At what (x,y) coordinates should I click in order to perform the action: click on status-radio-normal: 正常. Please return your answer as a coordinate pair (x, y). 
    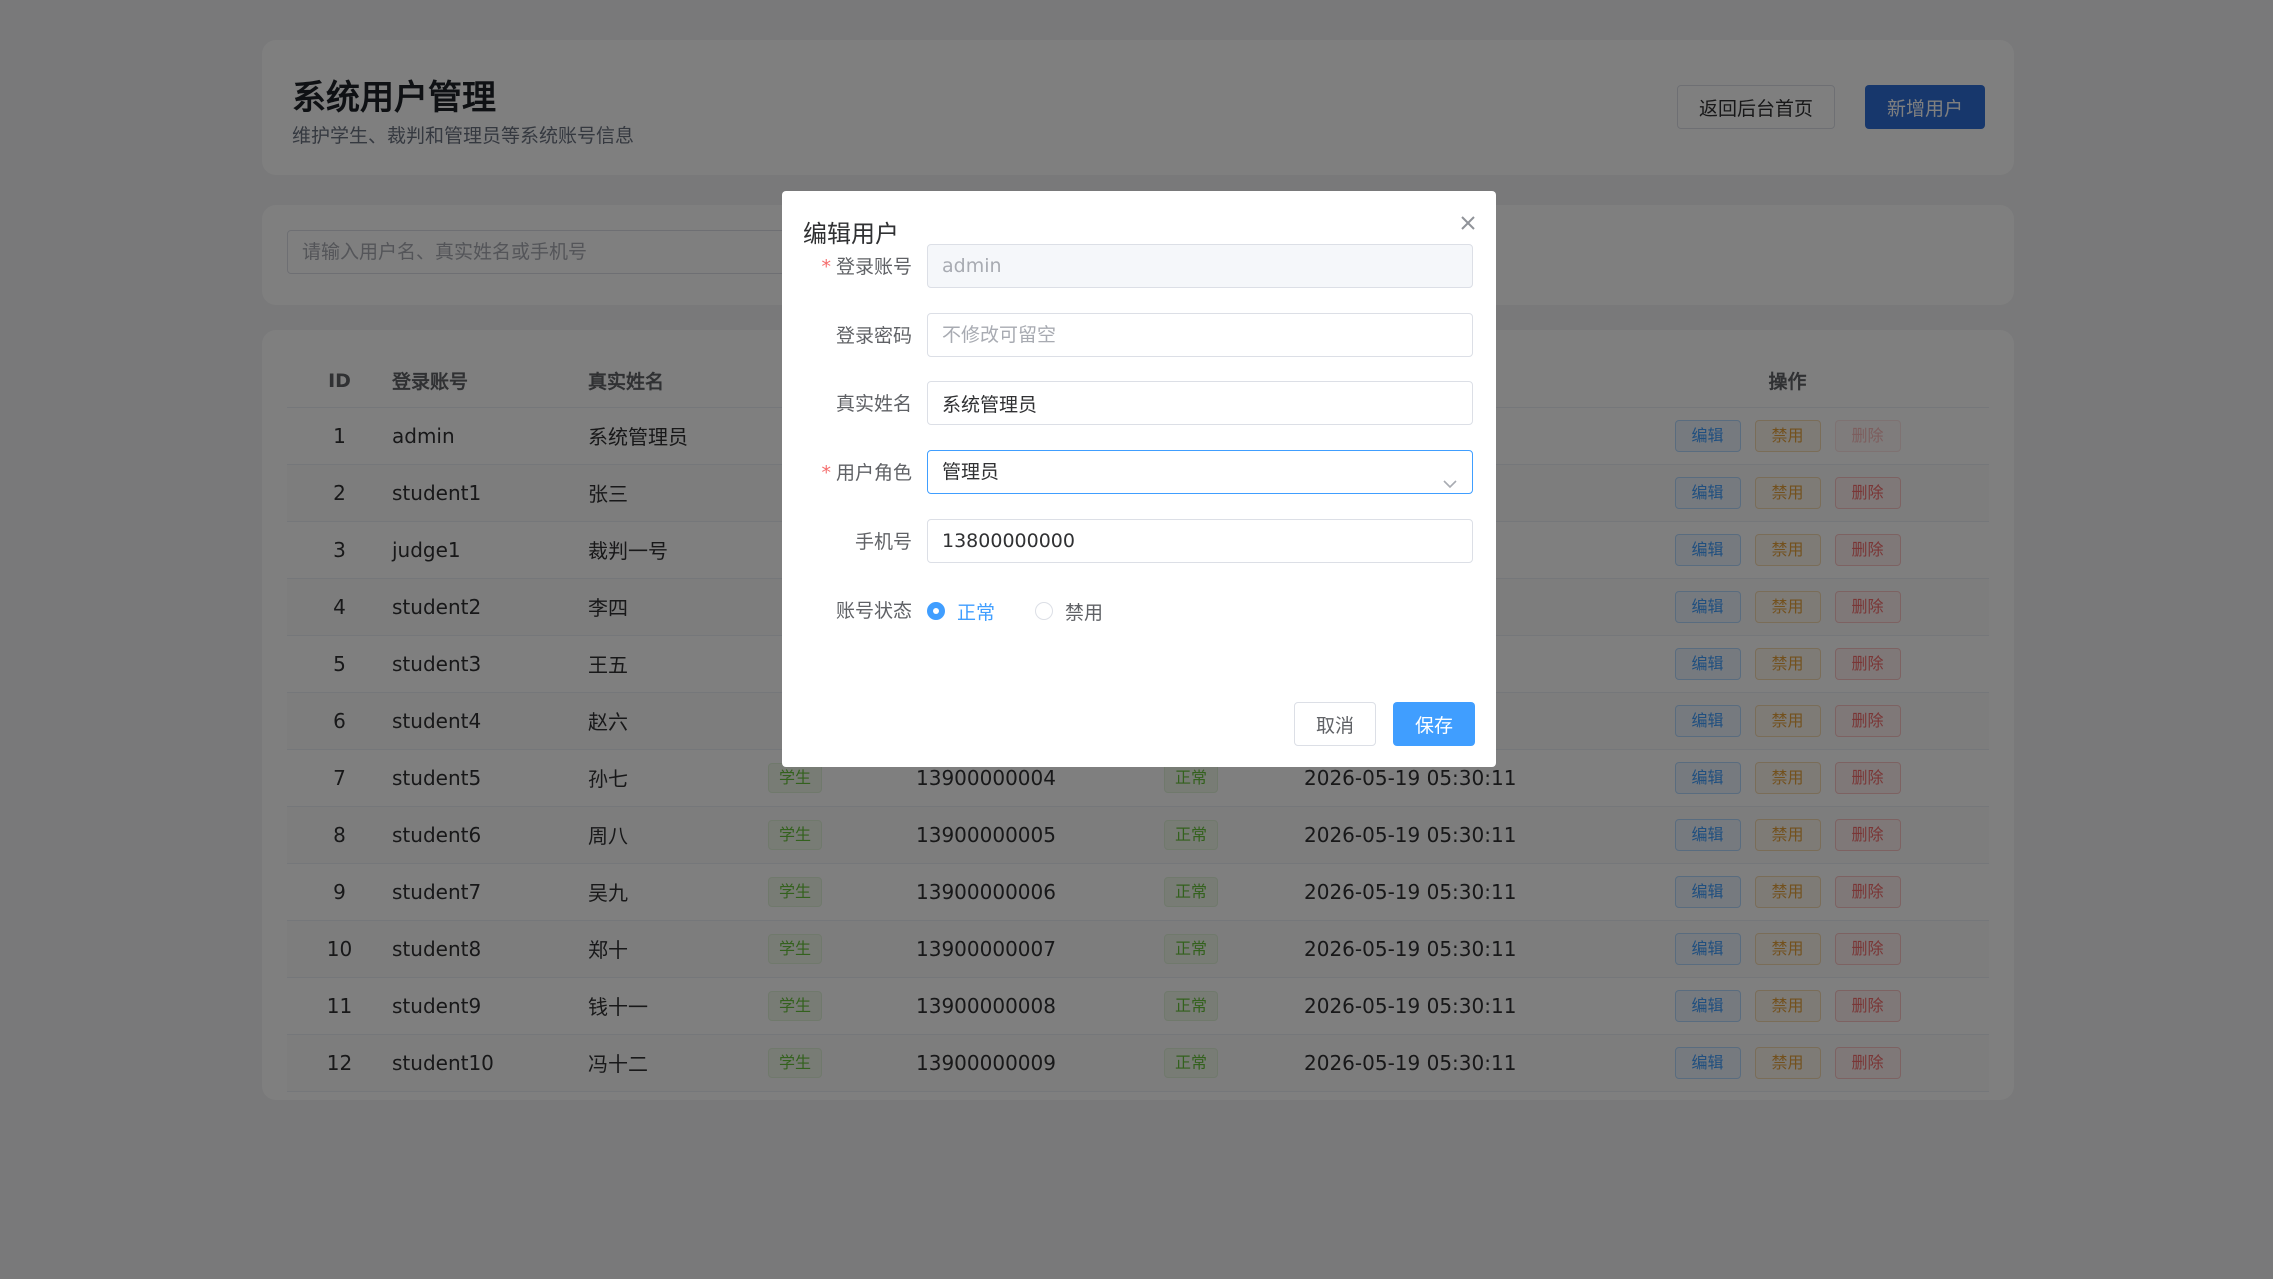
    Looking at the image, I should click on (961, 611).